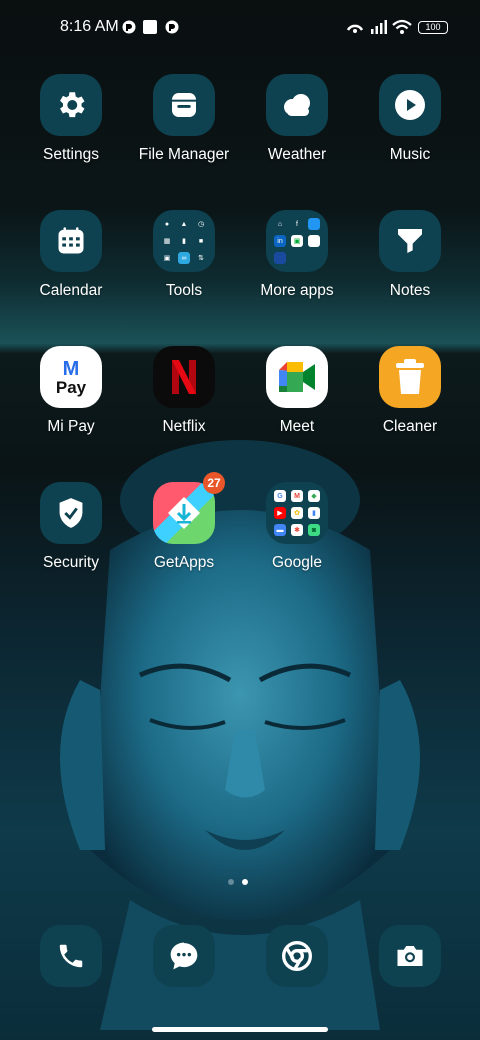  What do you see at coordinates (231, 882) in the screenshot?
I see `page-dot` at bounding box center [231, 882].